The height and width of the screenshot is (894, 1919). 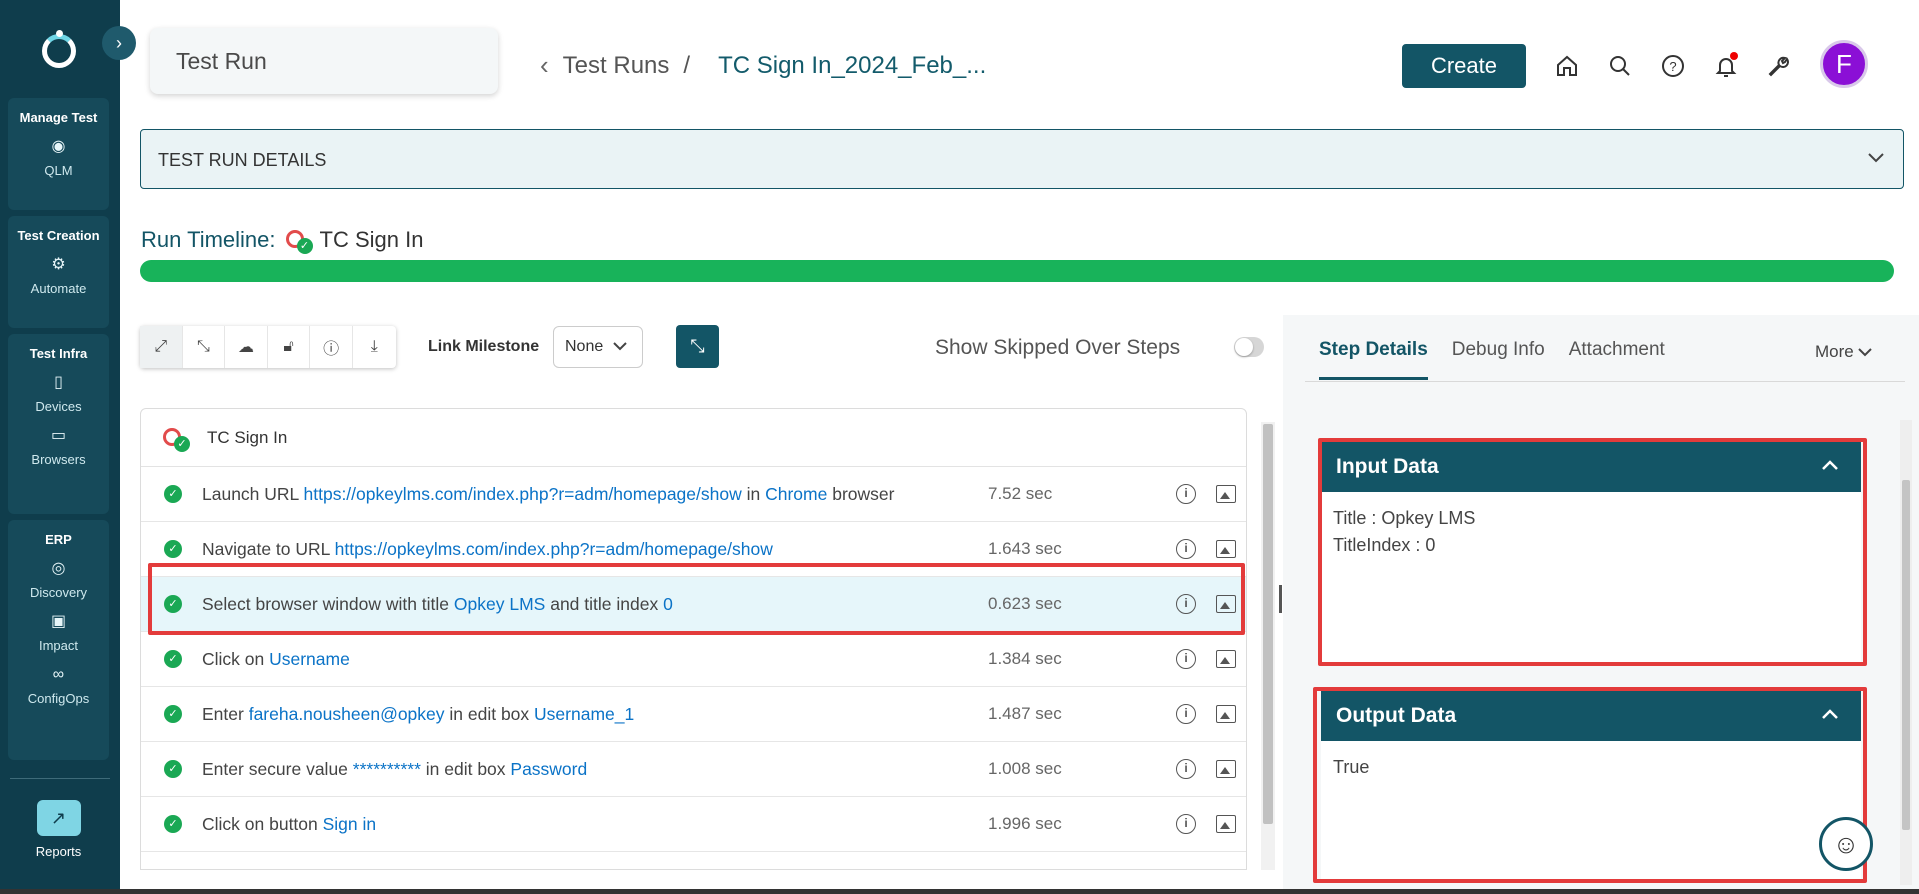 What do you see at coordinates (58, 632) in the screenshot?
I see `sidebar-item-impact: ▣ Impact` at bounding box center [58, 632].